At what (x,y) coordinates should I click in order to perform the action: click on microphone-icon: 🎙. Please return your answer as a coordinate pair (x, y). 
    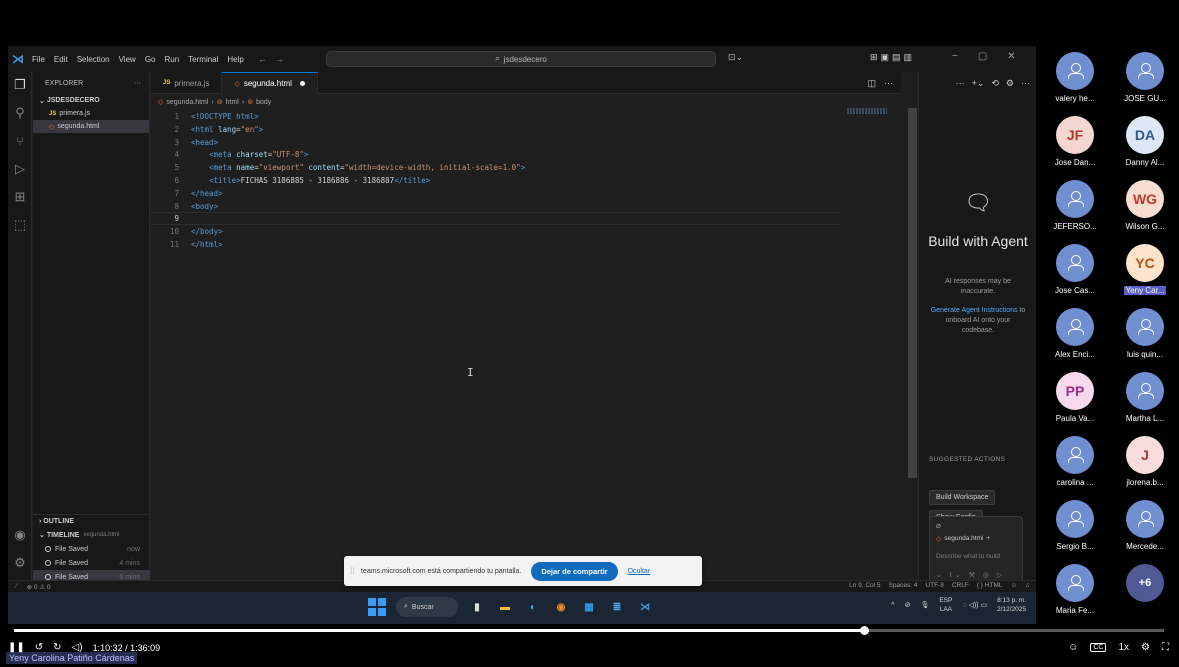
    Looking at the image, I should click on (924, 605).